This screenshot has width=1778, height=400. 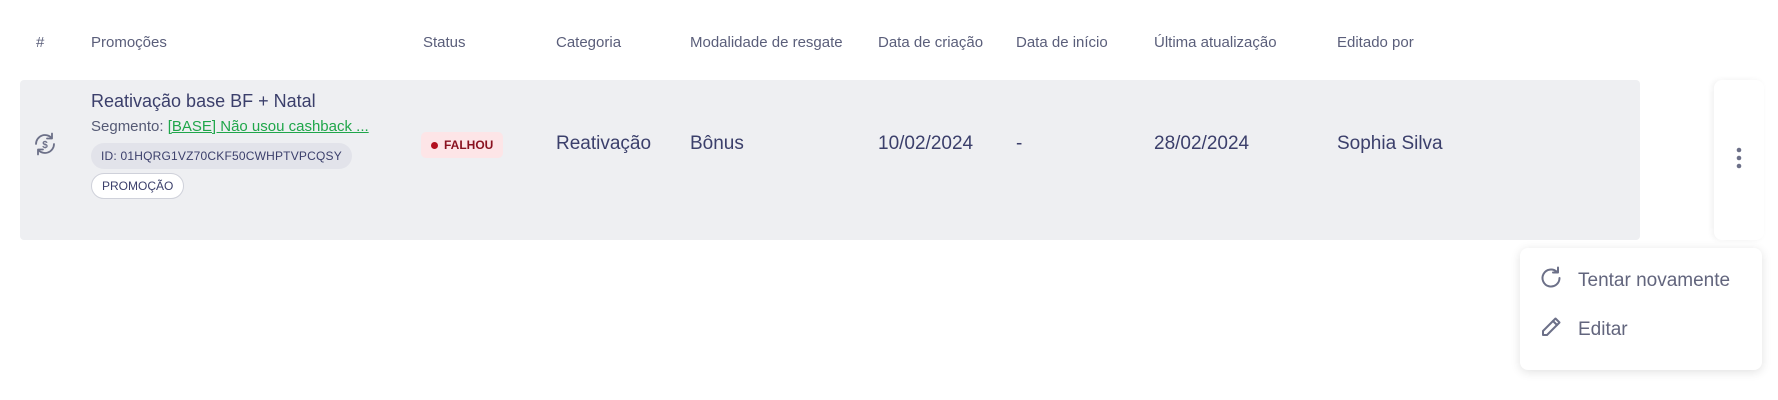 What do you see at coordinates (1019, 143) in the screenshot?
I see `start-date-value: -` at bounding box center [1019, 143].